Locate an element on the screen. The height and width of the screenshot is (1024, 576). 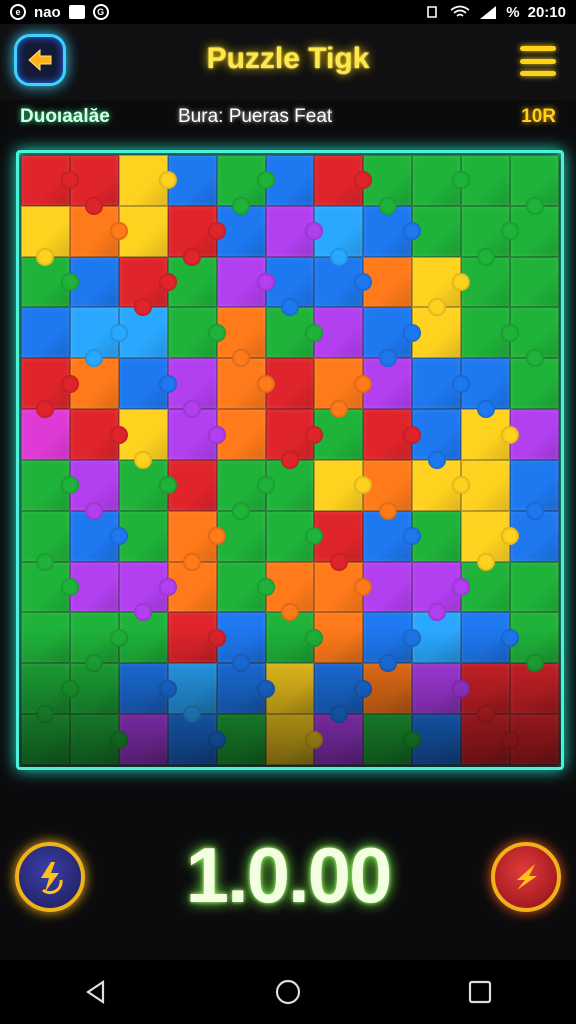
triangle-back-icon is located at coordinates (95, 992).